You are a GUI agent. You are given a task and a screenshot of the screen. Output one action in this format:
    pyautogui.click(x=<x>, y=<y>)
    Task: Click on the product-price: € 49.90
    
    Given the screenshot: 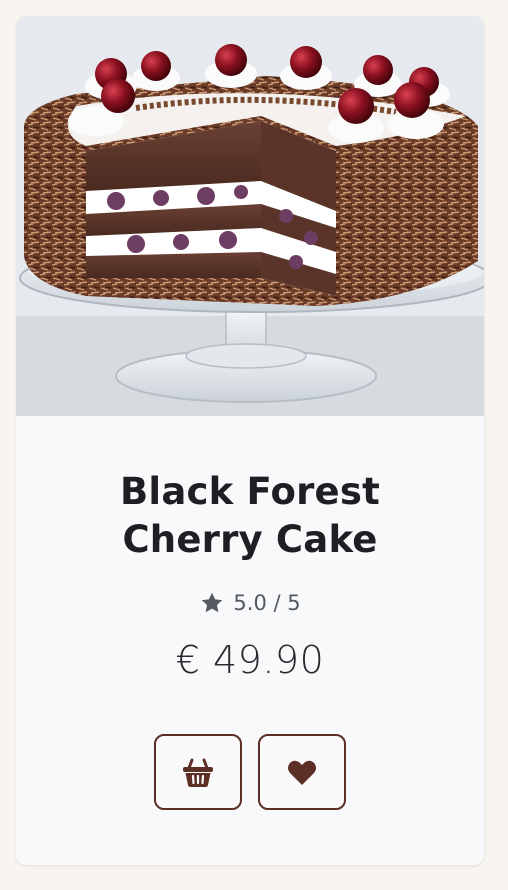 What is the action you would take?
    pyautogui.click(x=250, y=660)
    